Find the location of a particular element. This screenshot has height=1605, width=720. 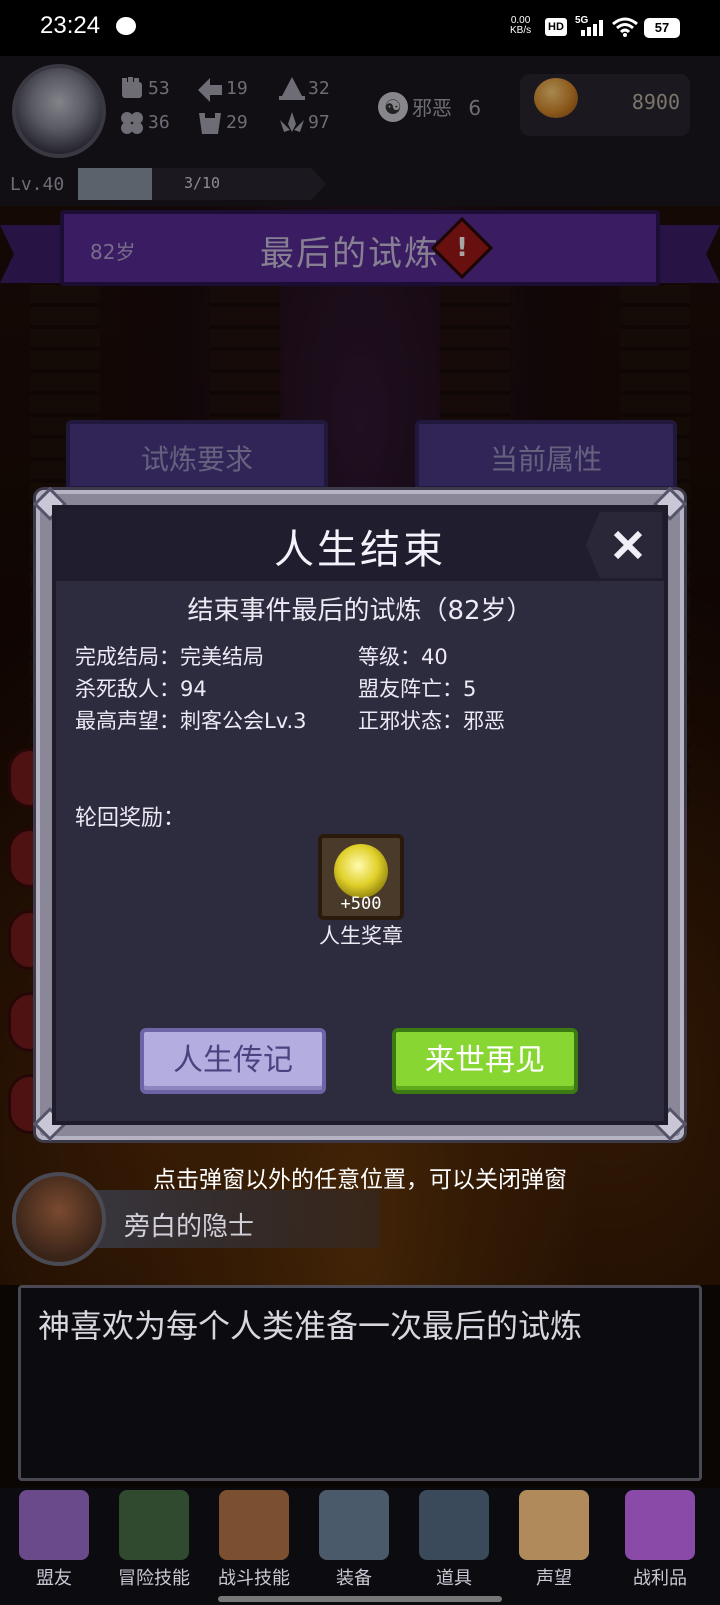

nav-label: 装备 is located at coordinates (354, 1578).